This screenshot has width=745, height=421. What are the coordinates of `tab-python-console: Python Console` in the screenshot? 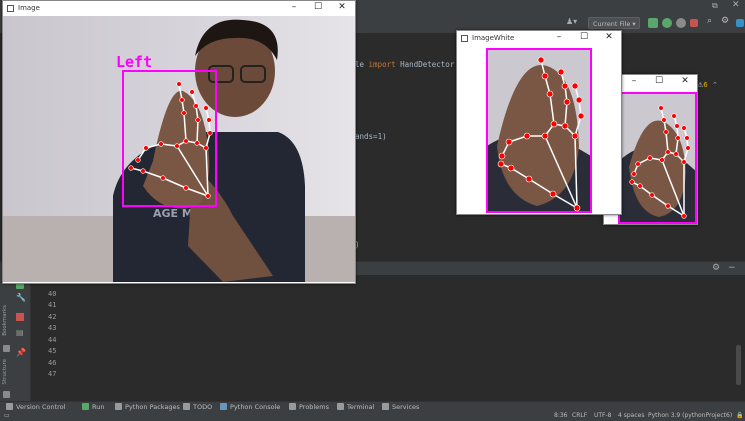 It's located at (250, 407).